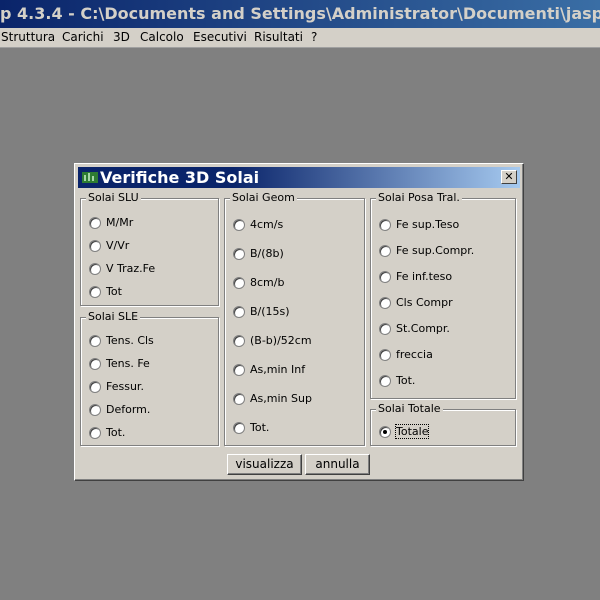  Describe the element at coordinates (125, 386) in the screenshot. I see `option-label: Fessur.` at that location.